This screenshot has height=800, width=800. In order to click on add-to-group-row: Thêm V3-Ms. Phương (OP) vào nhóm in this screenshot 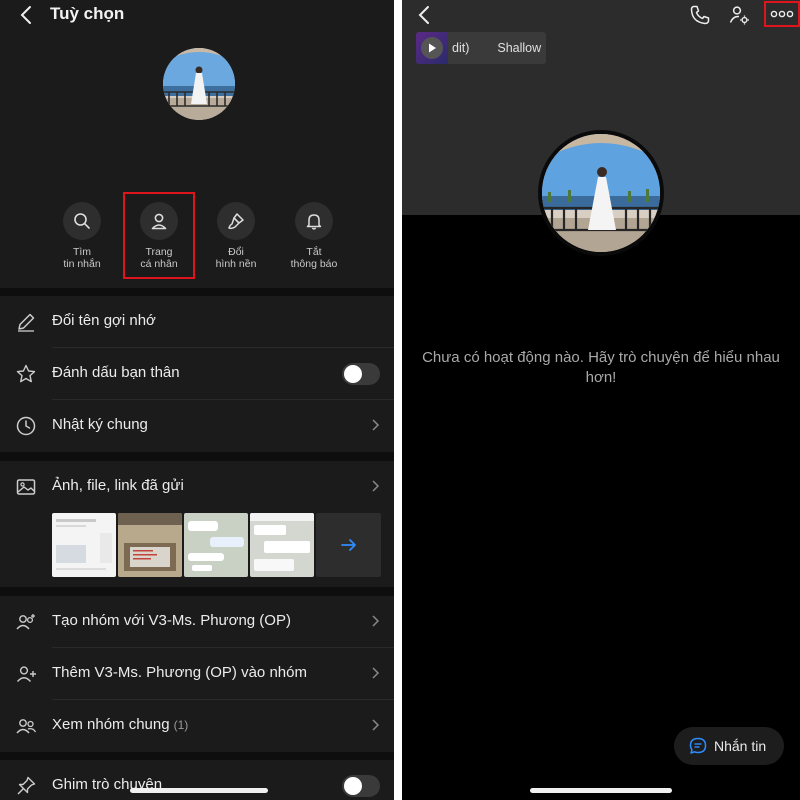, I will do `click(197, 674)`.